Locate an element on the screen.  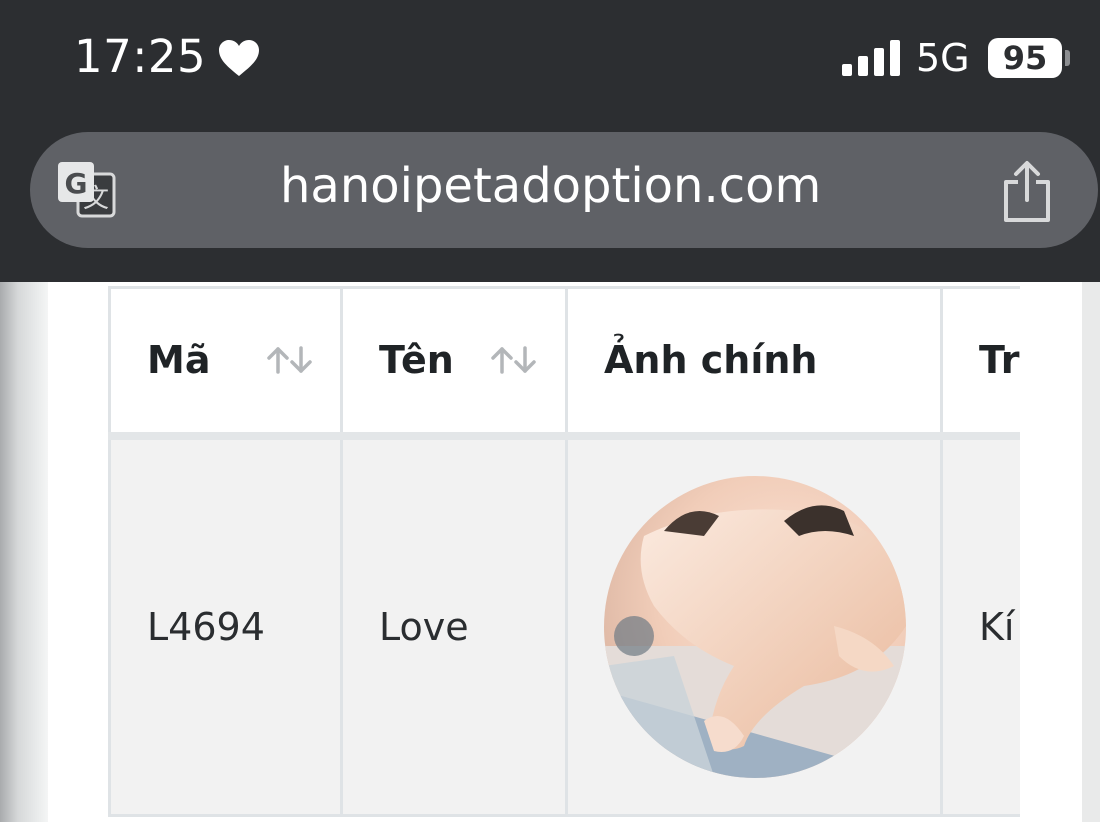
cell-code: L4694 is located at coordinates (225, 625).